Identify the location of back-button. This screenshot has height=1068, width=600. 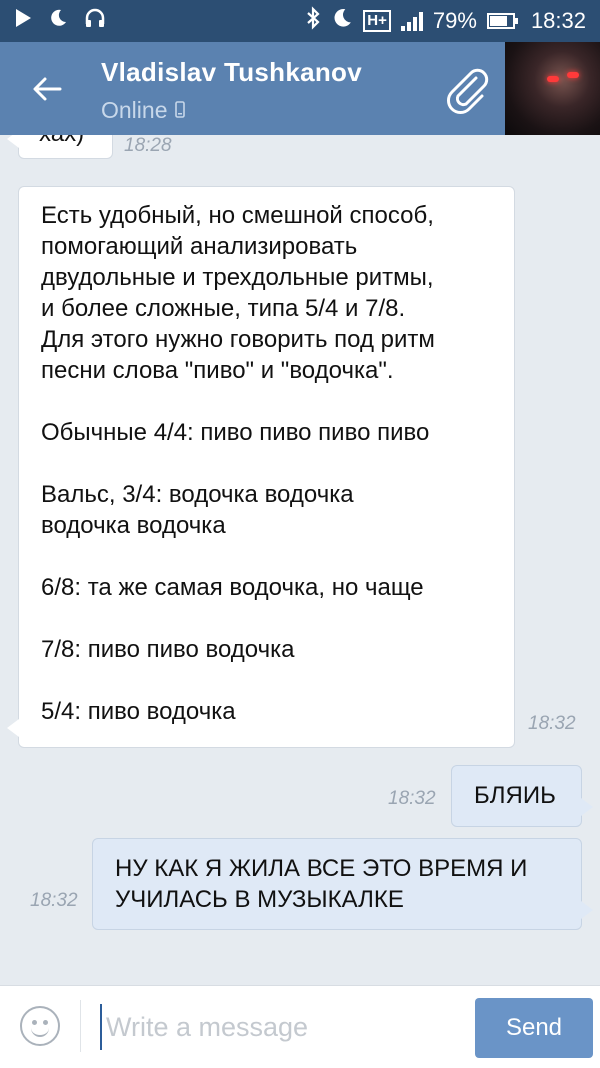
(47, 89).